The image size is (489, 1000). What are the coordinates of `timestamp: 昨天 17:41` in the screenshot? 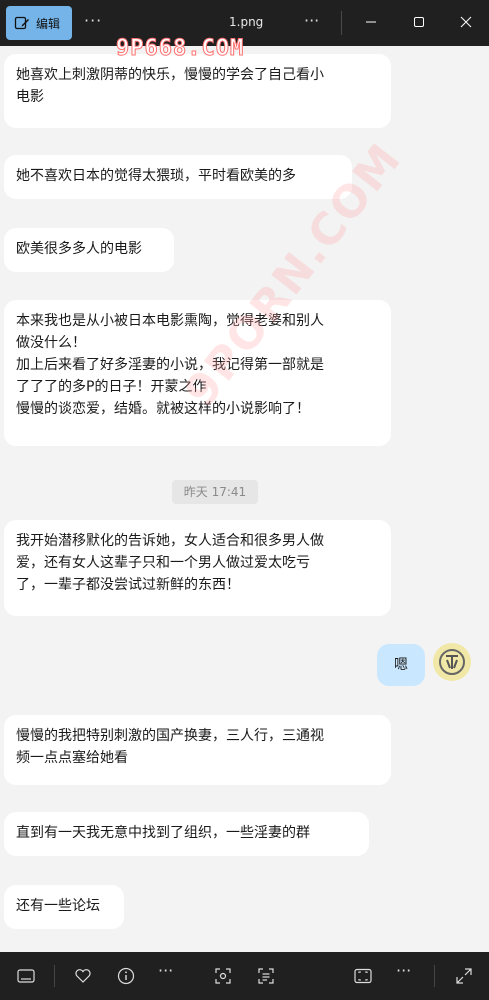 It's located at (215, 492).